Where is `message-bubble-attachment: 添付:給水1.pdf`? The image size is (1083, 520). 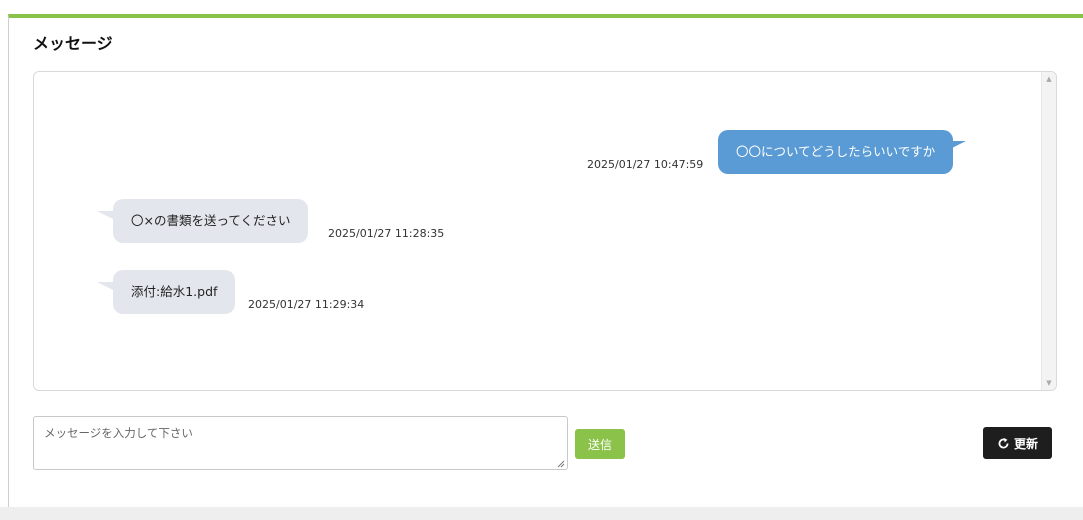
message-bubble-attachment: 添付:給水1.pdf is located at coordinates (166, 292).